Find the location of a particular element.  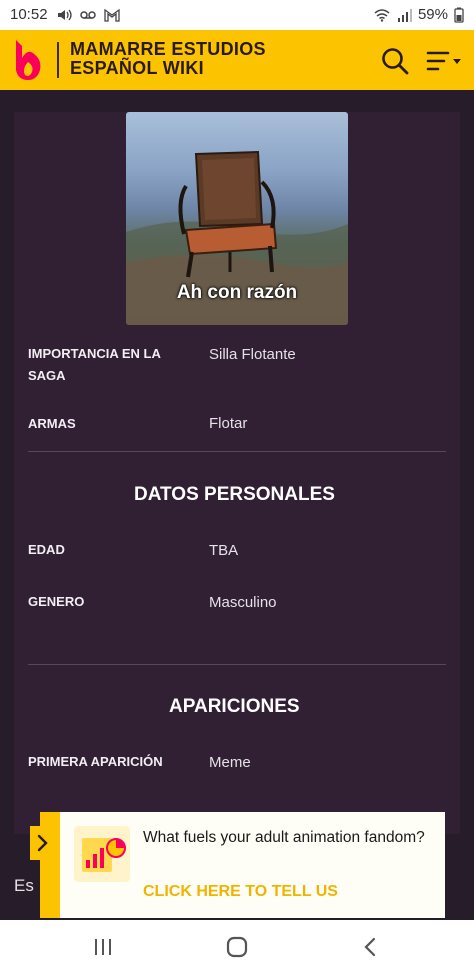

battery-level: 59% is located at coordinates (432, 14).